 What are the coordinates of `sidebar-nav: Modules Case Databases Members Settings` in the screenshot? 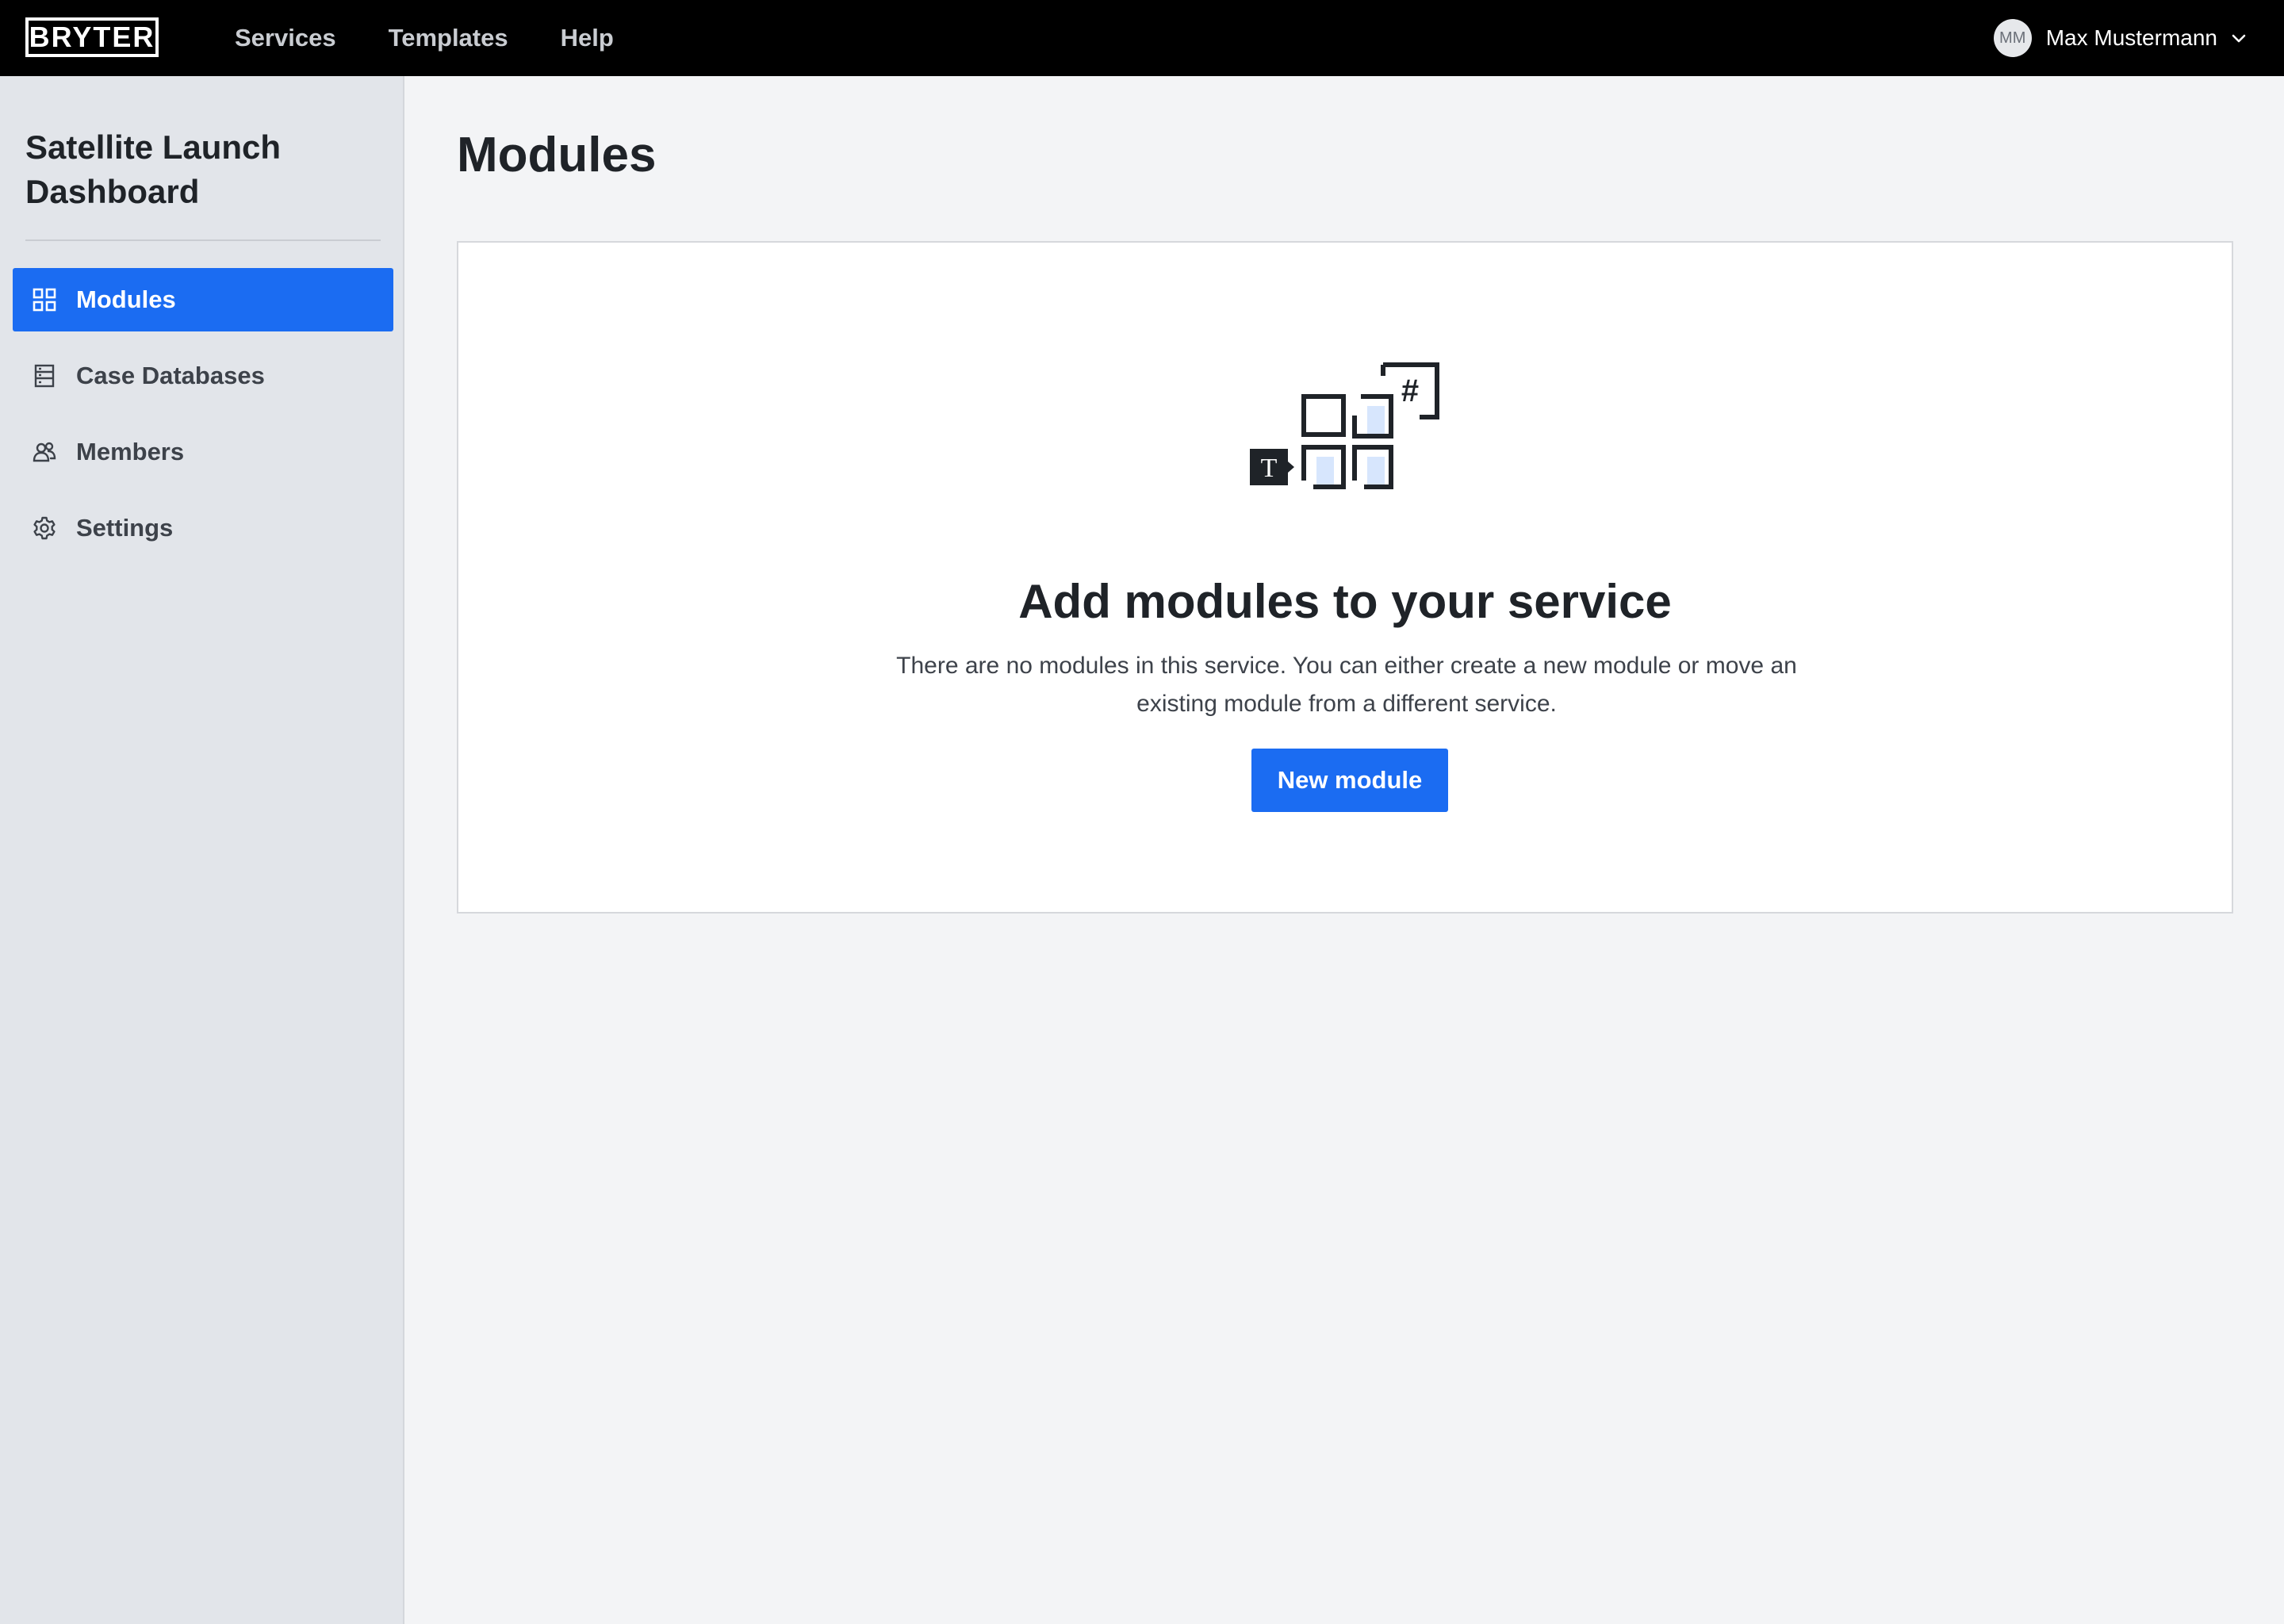 It's located at (203, 421).